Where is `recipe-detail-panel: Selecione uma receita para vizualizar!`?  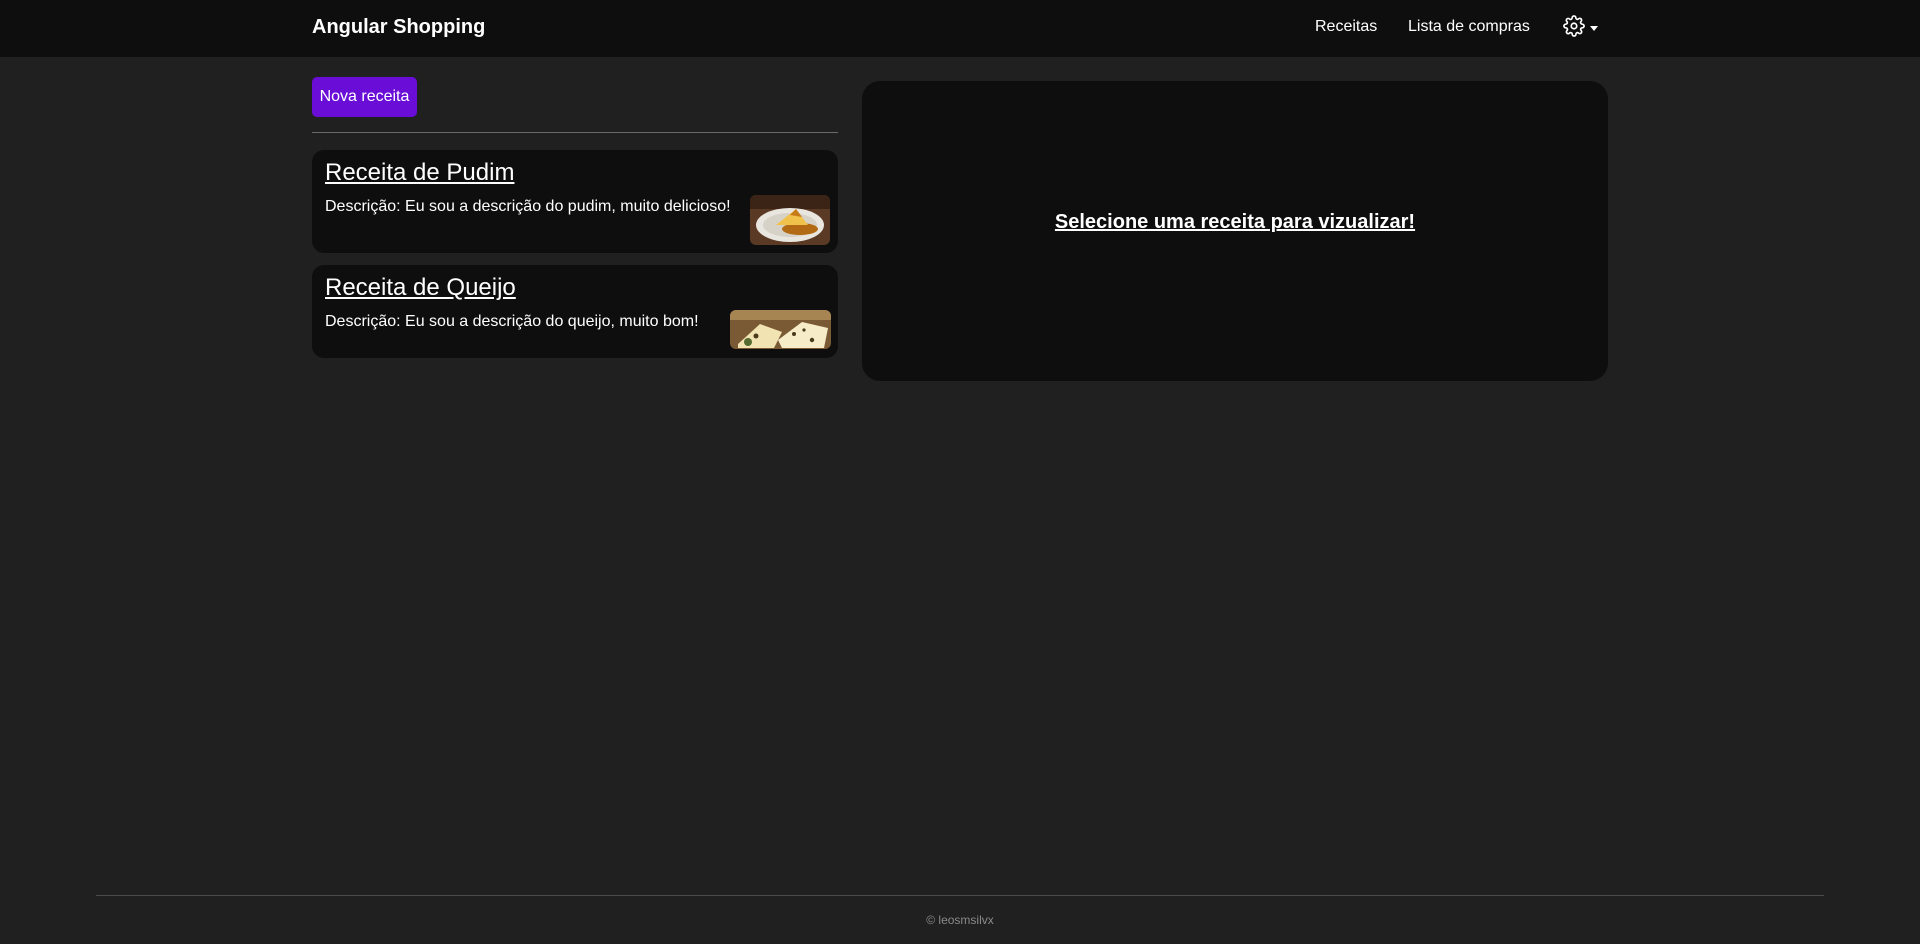
recipe-detail-panel: Selecione uma receita para vizualizar! is located at coordinates (1235, 231).